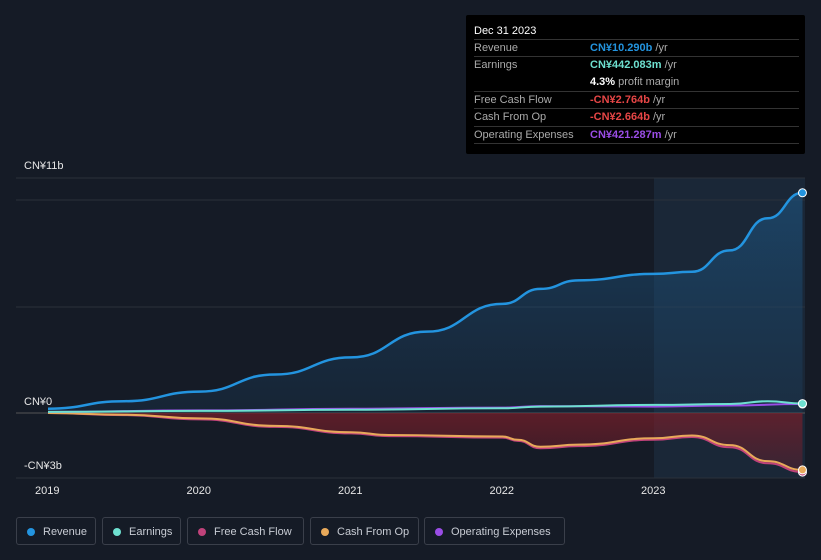 Image resolution: width=821 pixels, height=560 pixels. I want to click on tooltip-value: -CN¥2.664b, so click(620, 117).